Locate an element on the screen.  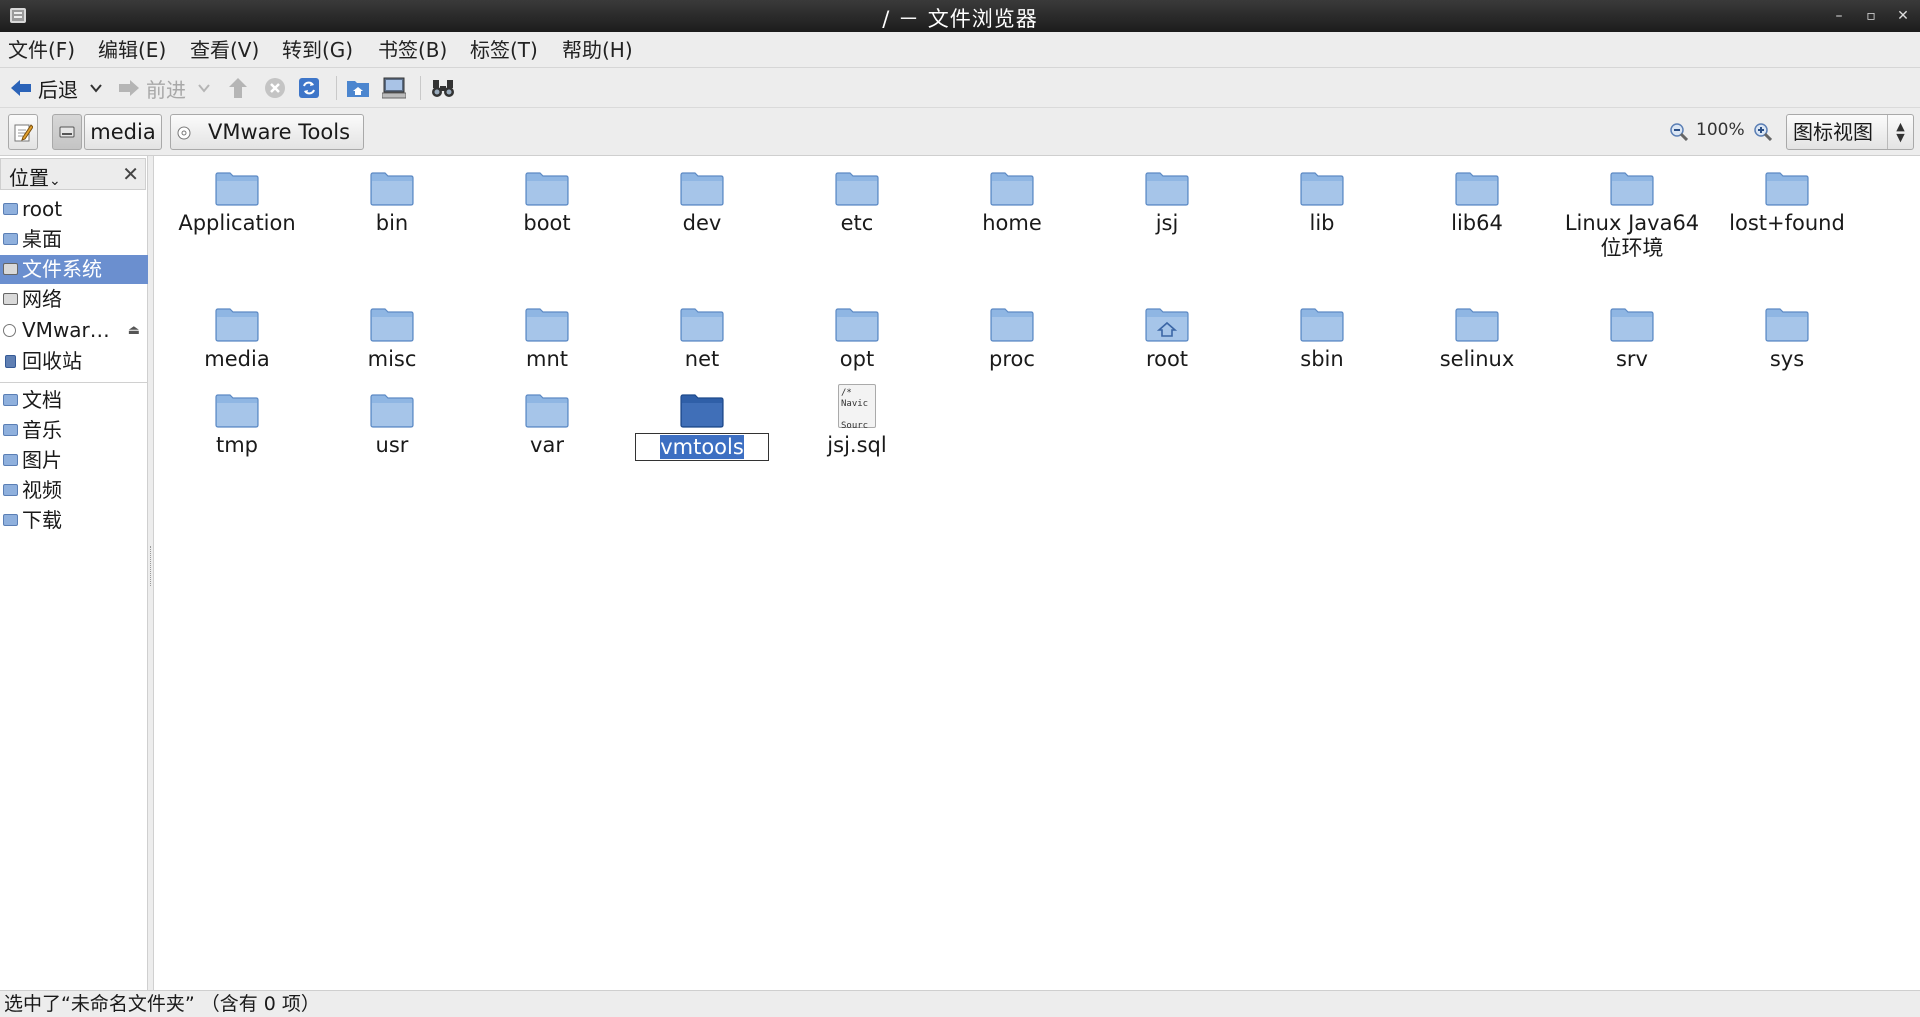
folder-item: lib64 is located at coordinates (1477, 203).